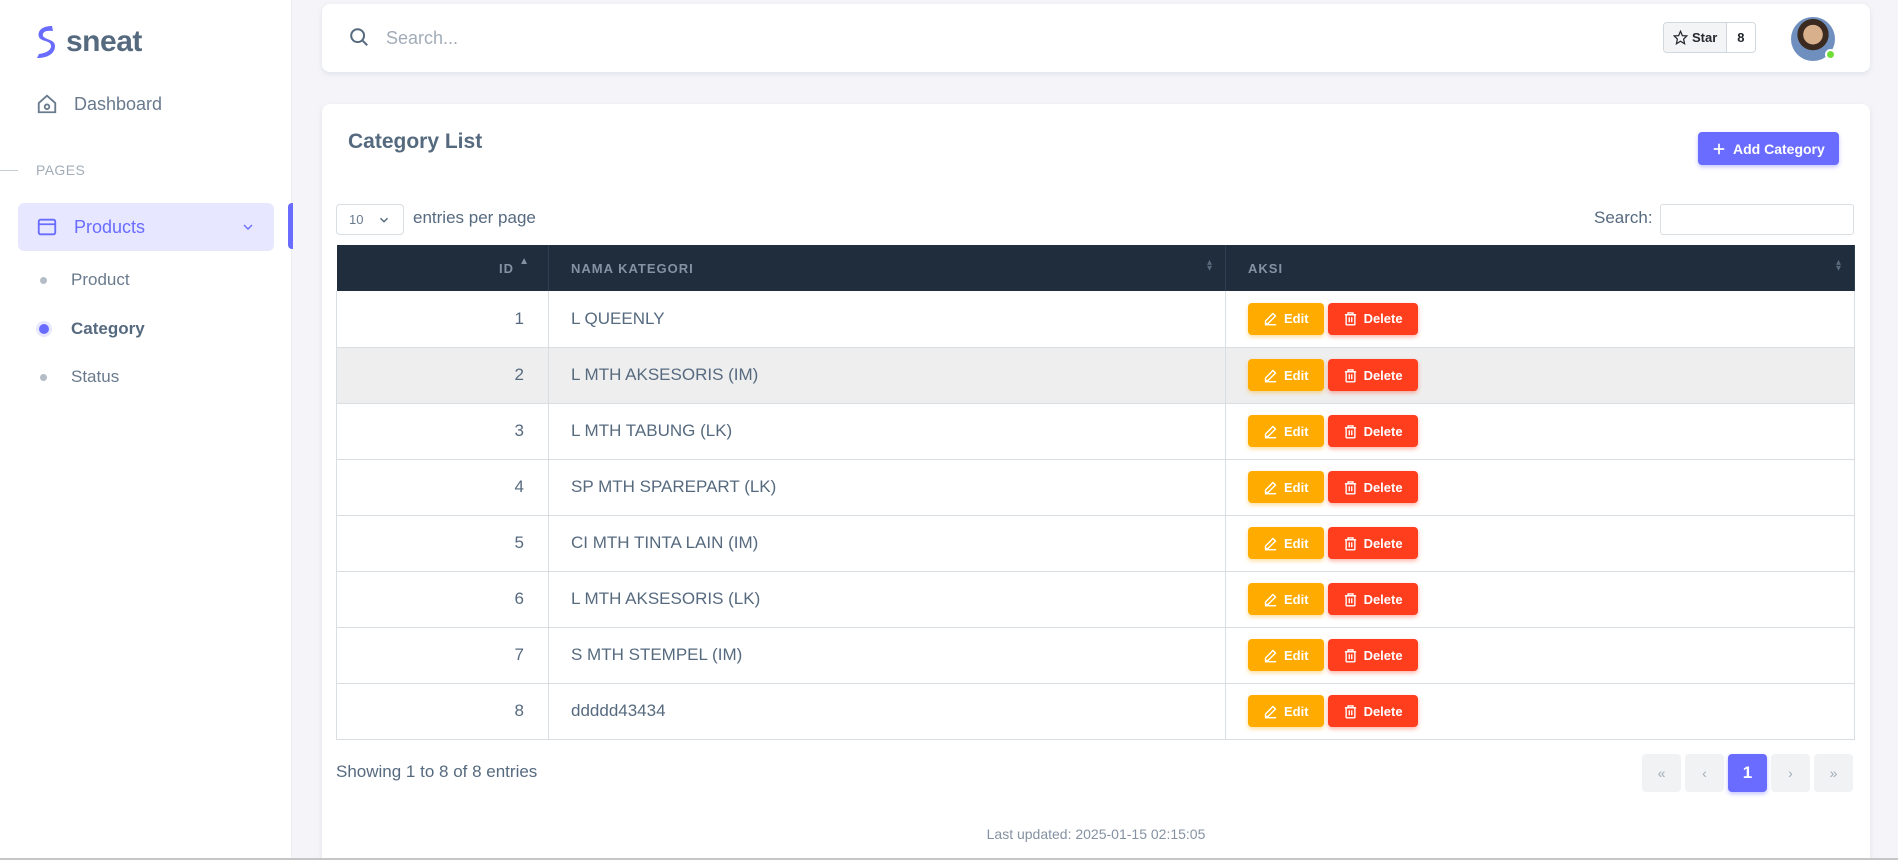 The image size is (1898, 860). I want to click on star-button: Star, so click(1696, 37).